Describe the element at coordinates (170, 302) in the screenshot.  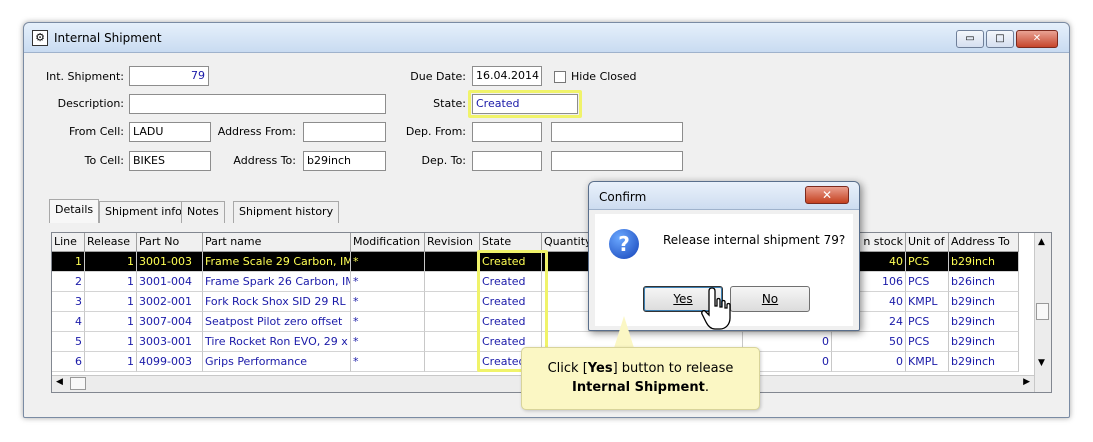
I see `cell-part-no: 3002-001` at that location.